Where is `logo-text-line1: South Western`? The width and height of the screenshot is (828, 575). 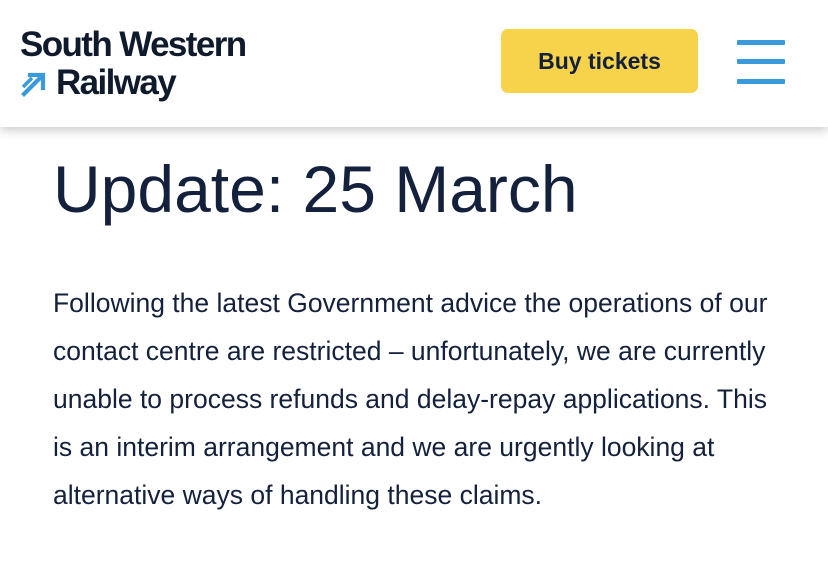
logo-text-line1: South Western is located at coordinates (133, 44).